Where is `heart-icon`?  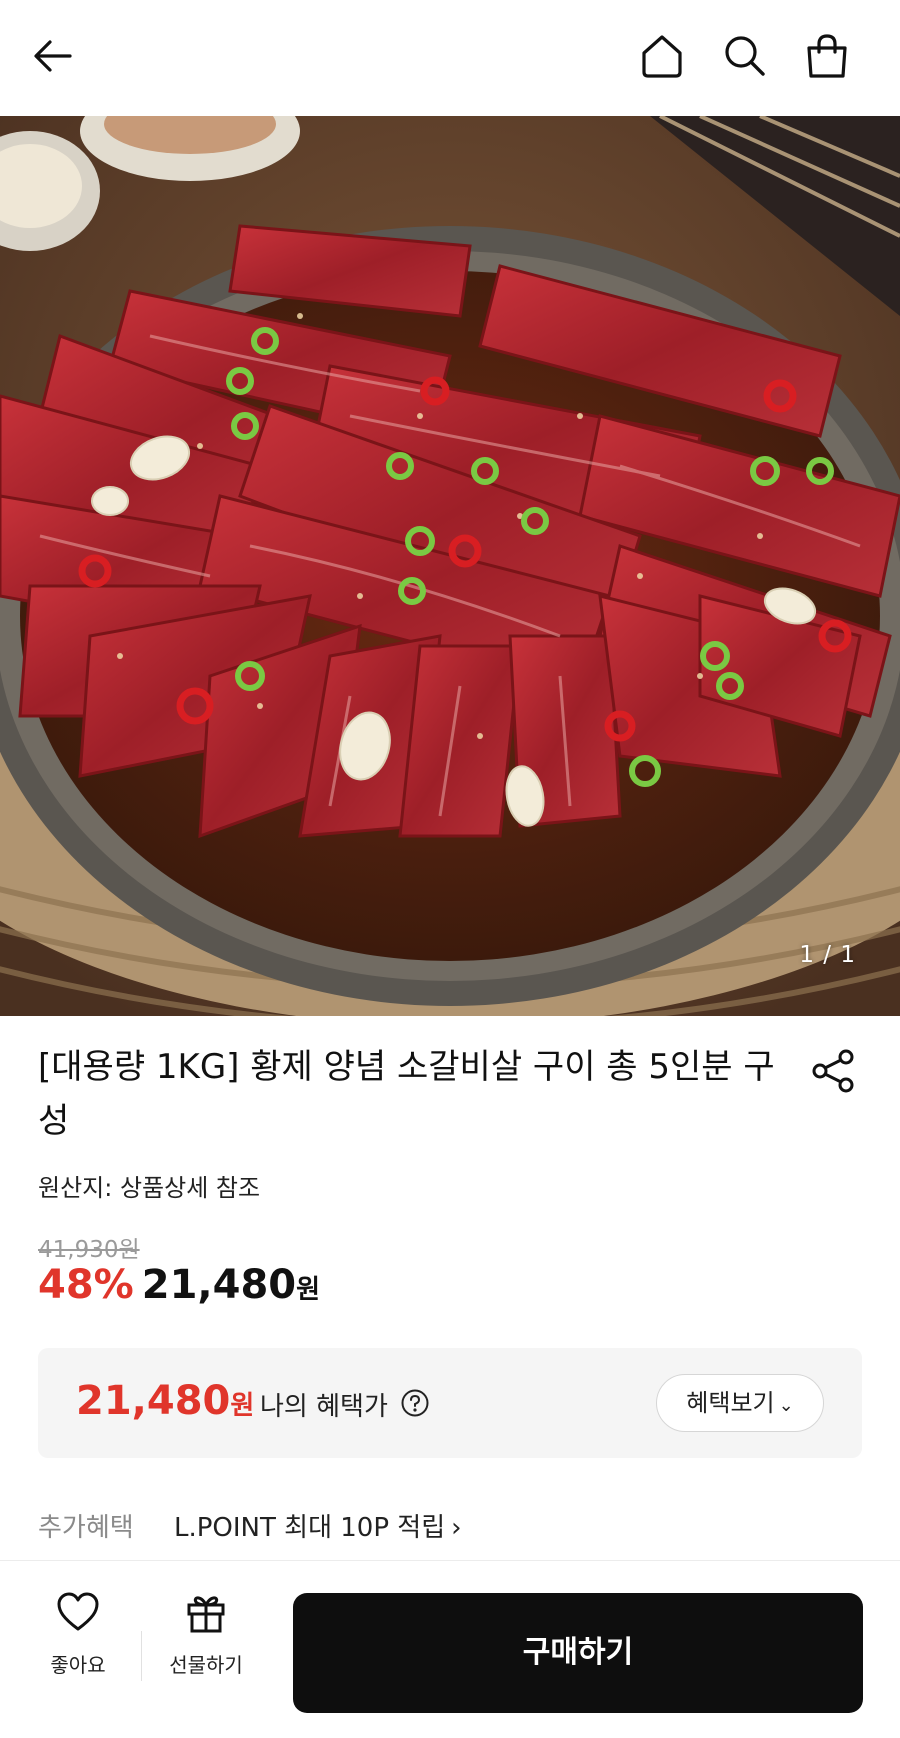
heart-icon is located at coordinates (78, 1611).